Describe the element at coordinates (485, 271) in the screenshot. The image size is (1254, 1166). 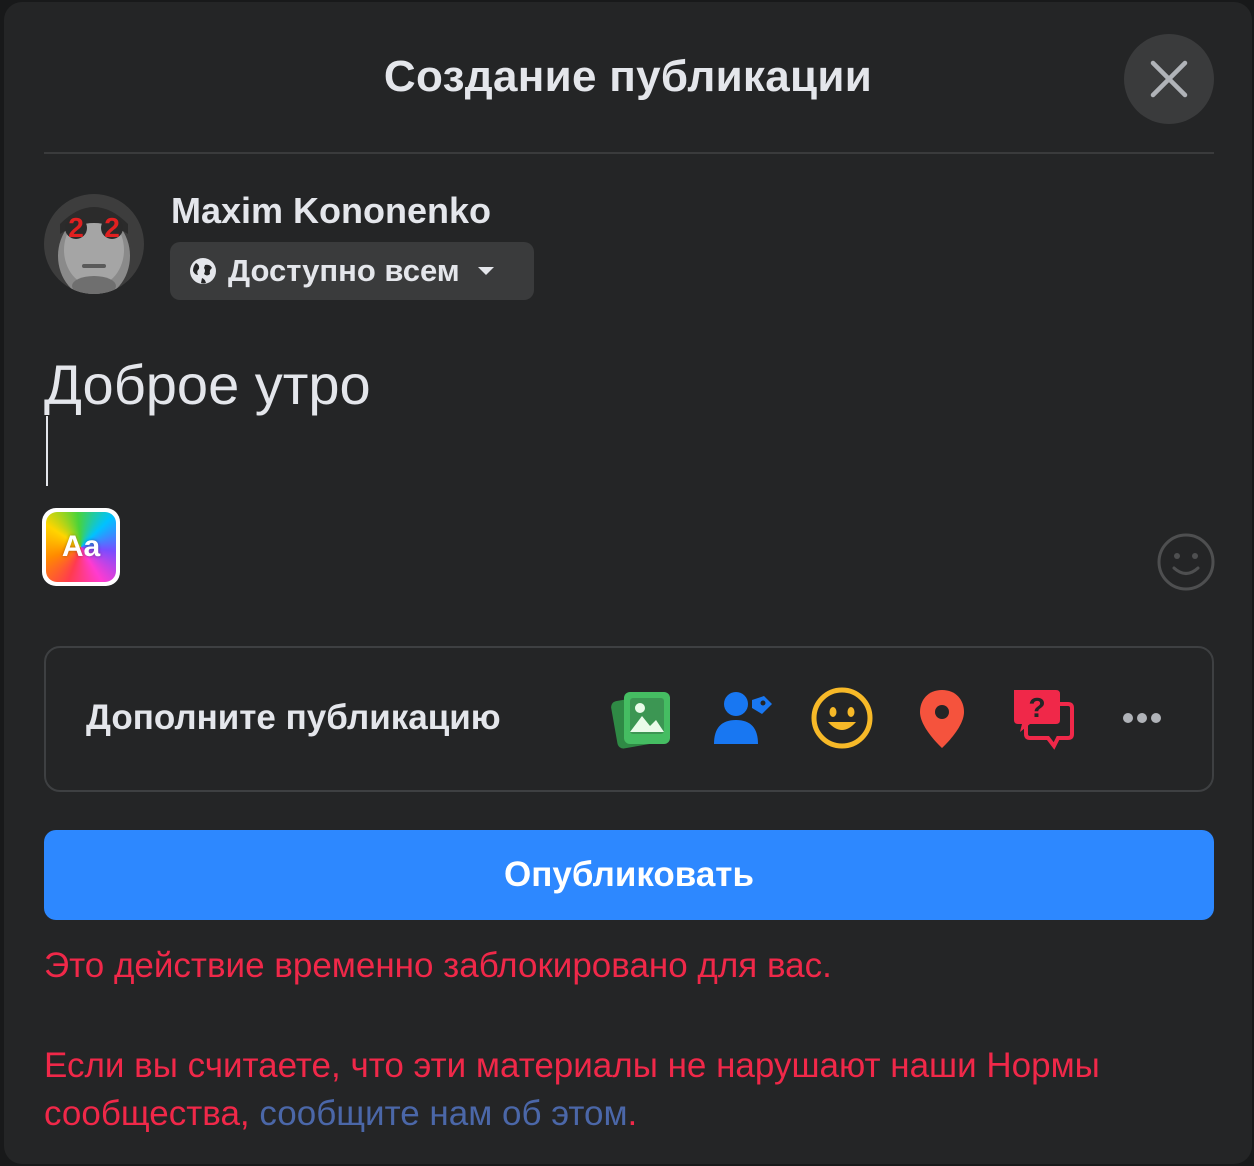
I see `caret-down-icon` at that location.